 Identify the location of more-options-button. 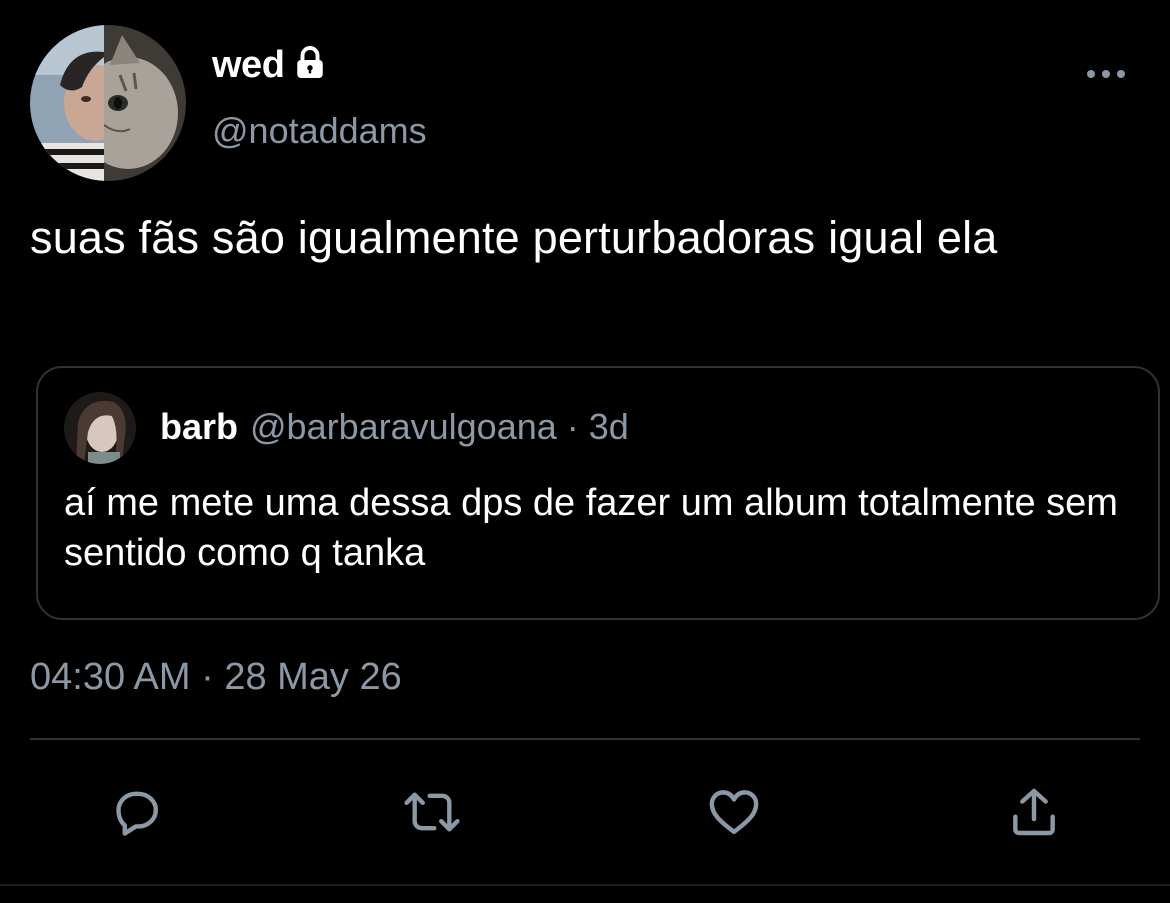
(1106, 74).